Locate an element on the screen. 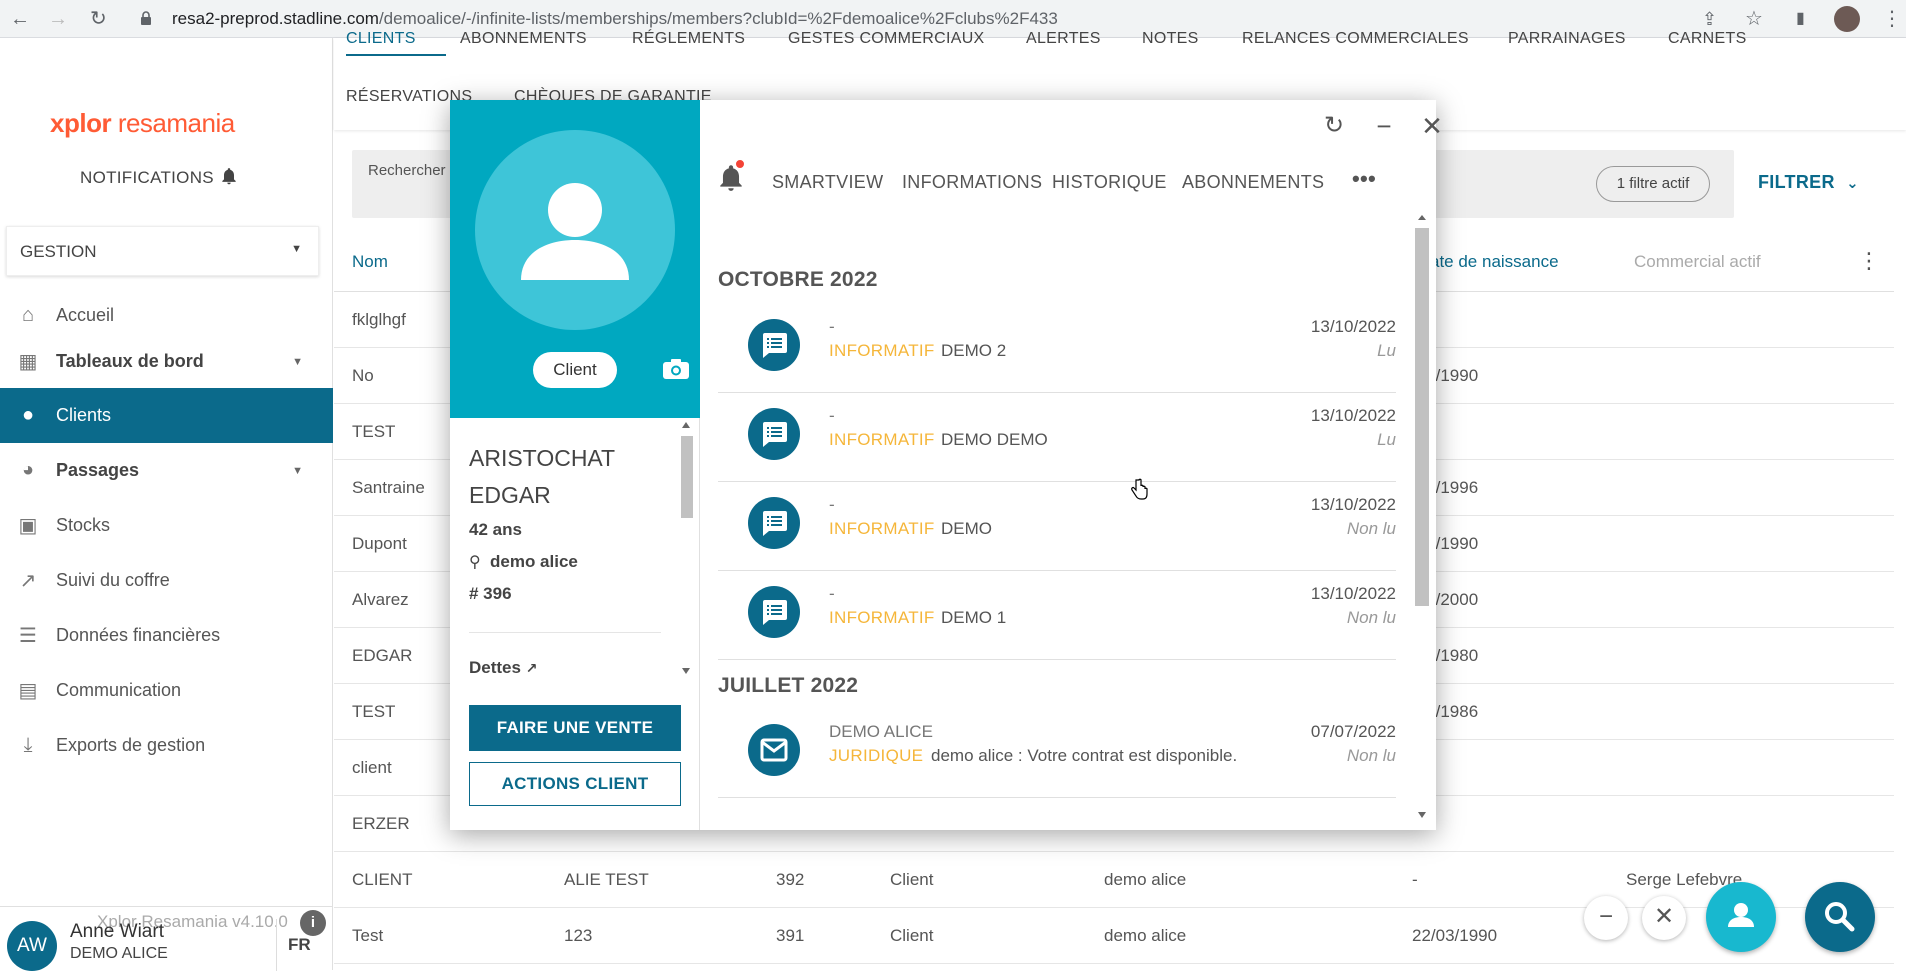  history-event: - INFORMATIF DEMO 1 13/10/2022 Non lu is located at coordinates (1057, 616).